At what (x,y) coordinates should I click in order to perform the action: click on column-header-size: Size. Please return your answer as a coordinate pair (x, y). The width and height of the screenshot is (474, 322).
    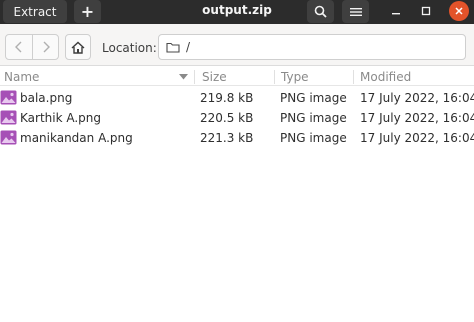
    Looking at the image, I should click on (214, 77).